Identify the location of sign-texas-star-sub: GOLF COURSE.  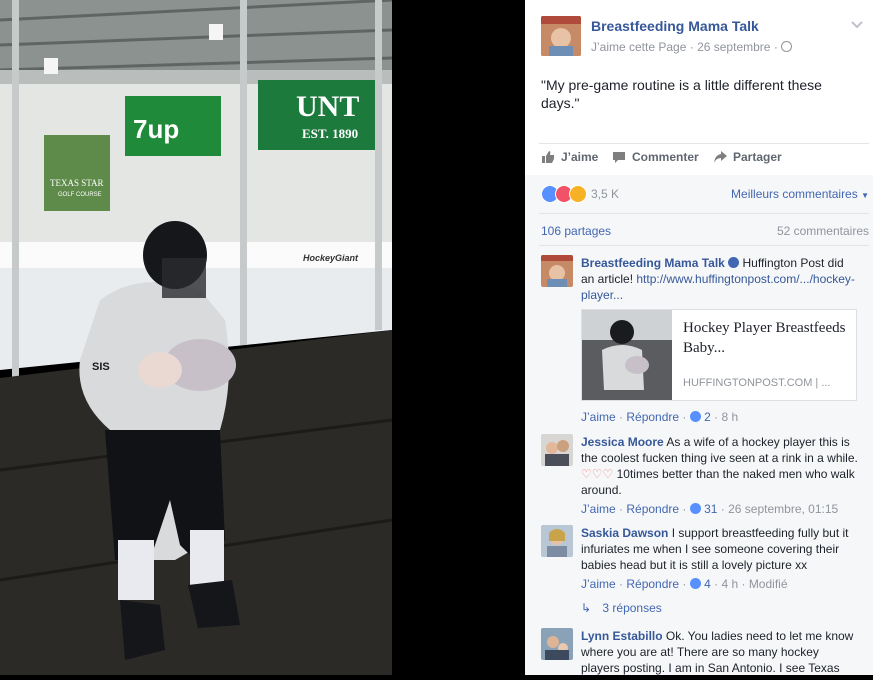
(80, 195).